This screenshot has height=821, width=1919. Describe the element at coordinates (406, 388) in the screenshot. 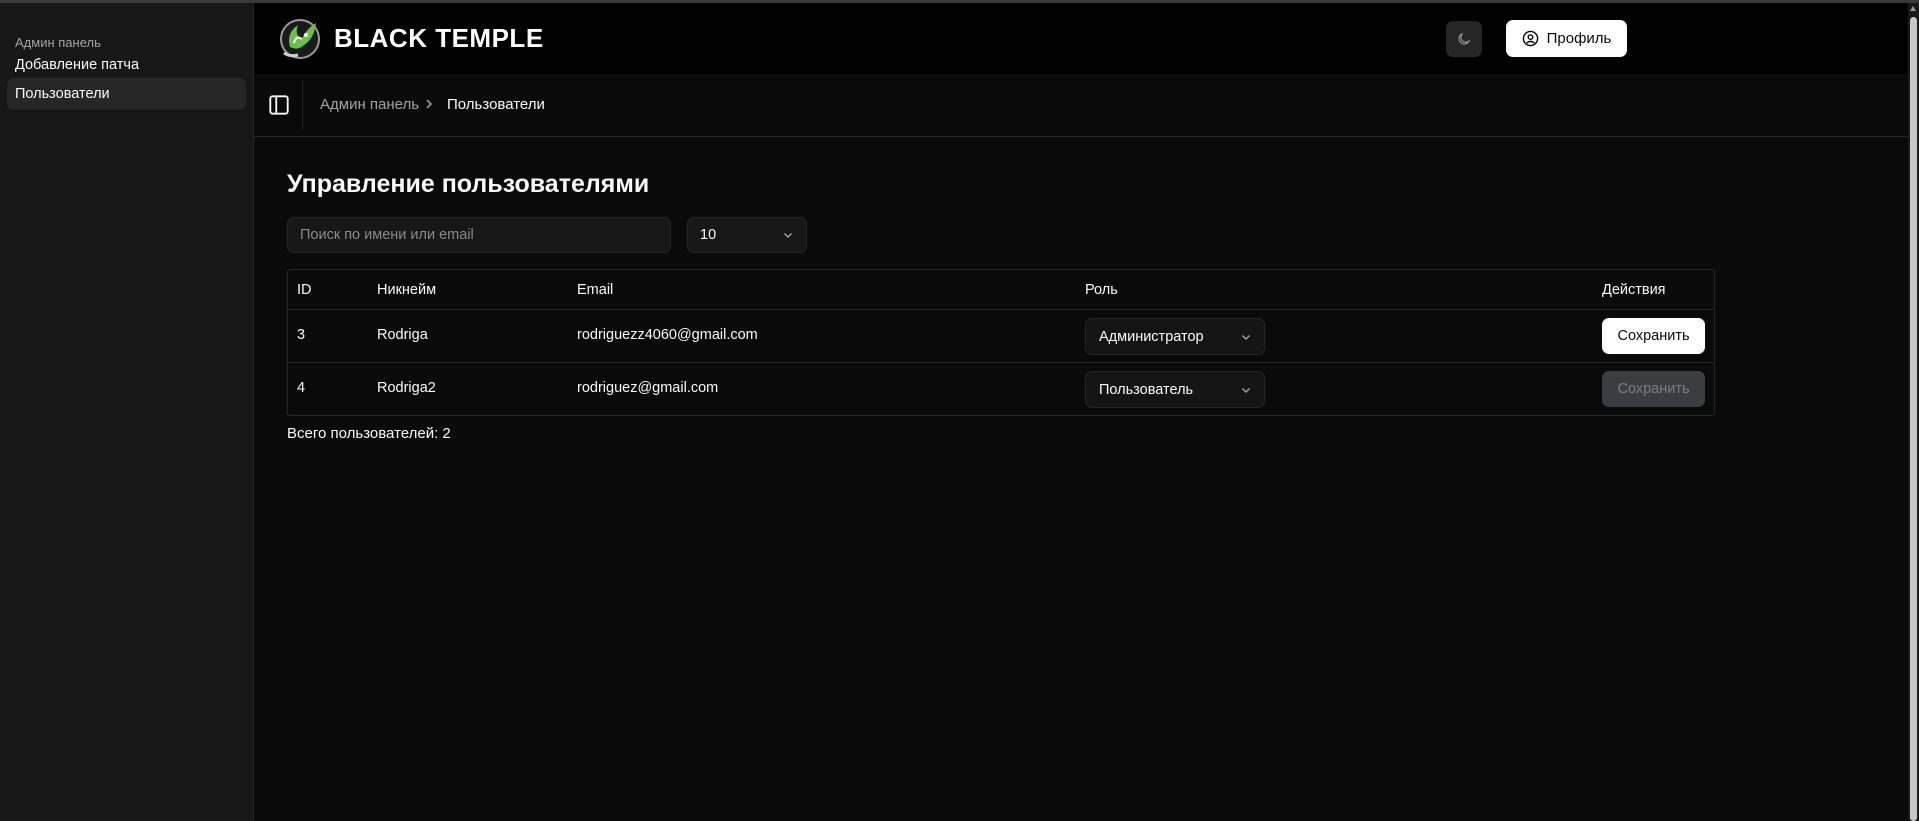

I see `cell-nickname: Rodriga2` at that location.